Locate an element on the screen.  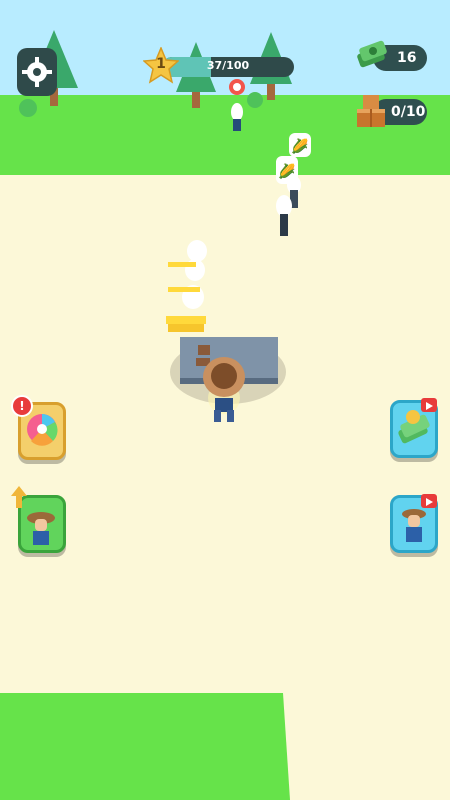
level-number: 1 is located at coordinates (161, 64).